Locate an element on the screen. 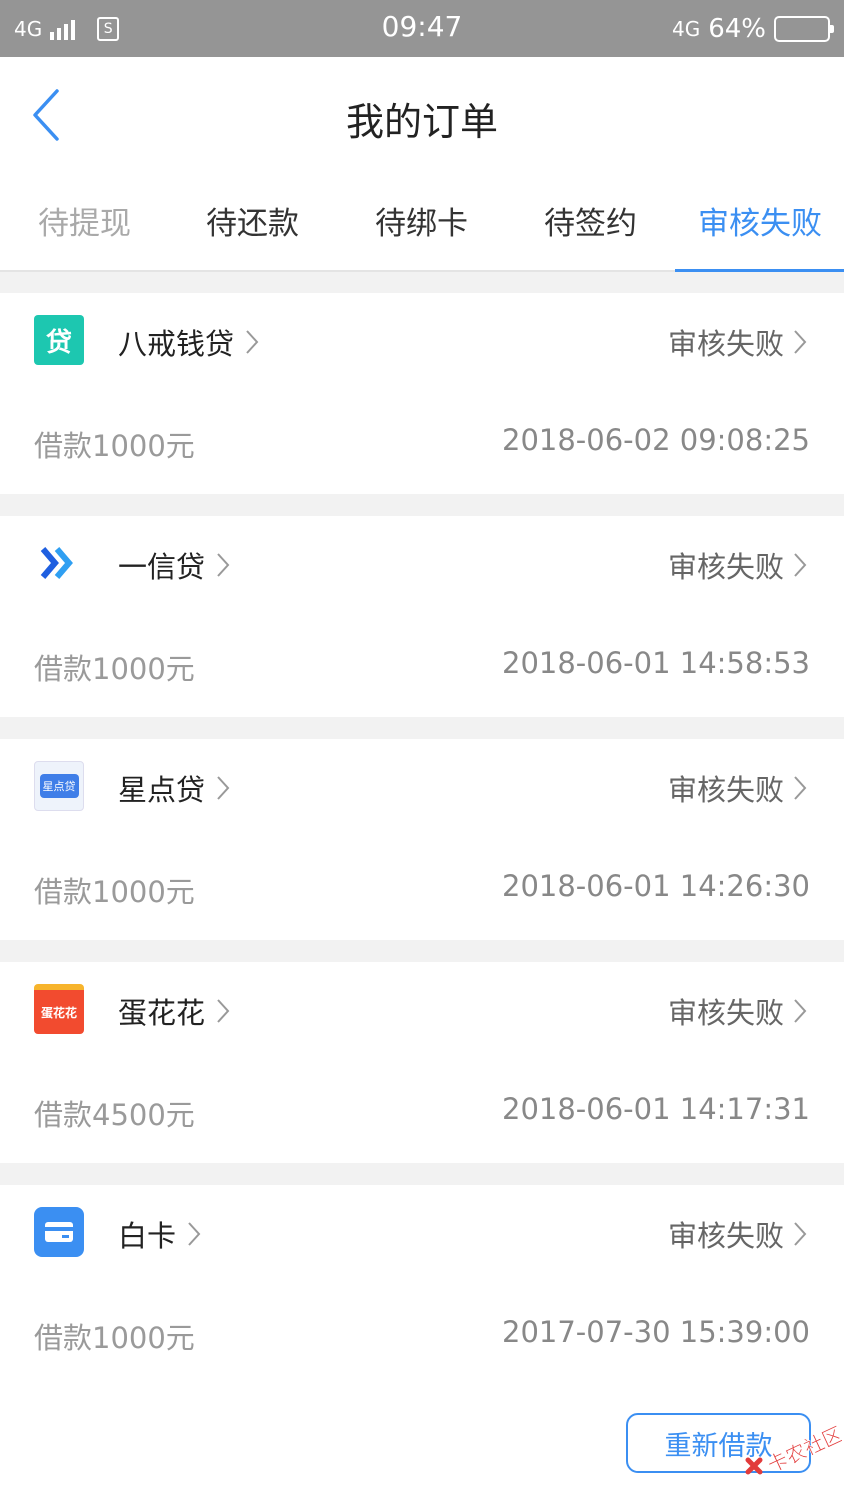  battery-icon is located at coordinates (804, 29).